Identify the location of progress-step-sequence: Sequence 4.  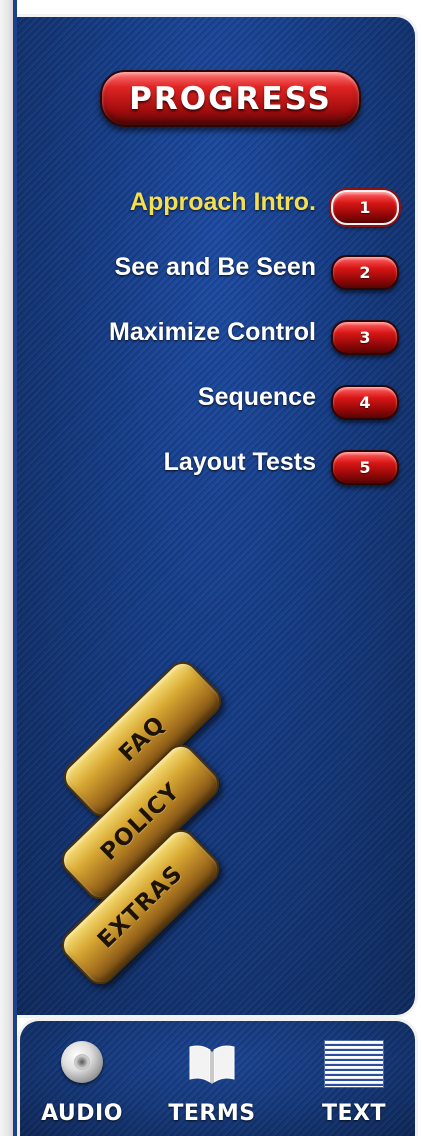
(216, 399).